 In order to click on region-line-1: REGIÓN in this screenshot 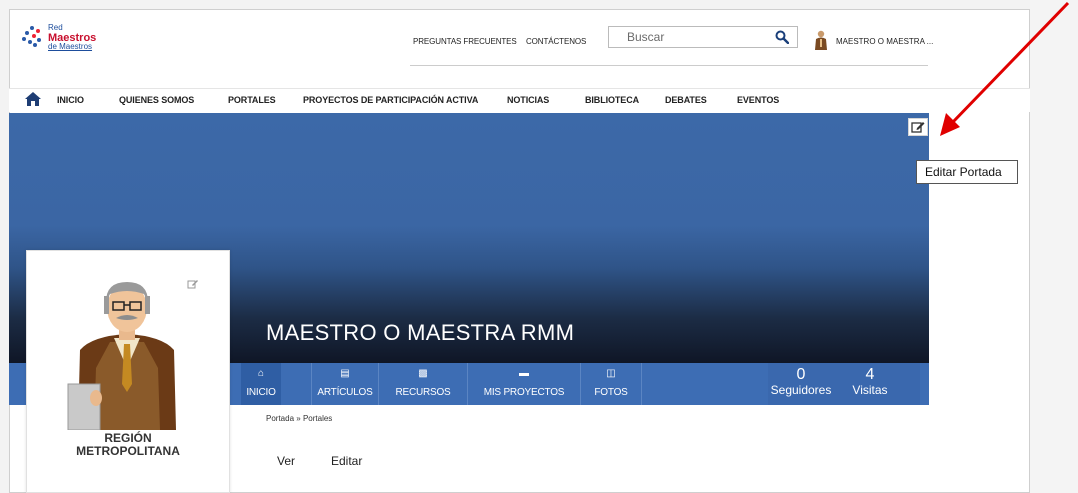, I will do `click(128, 438)`.